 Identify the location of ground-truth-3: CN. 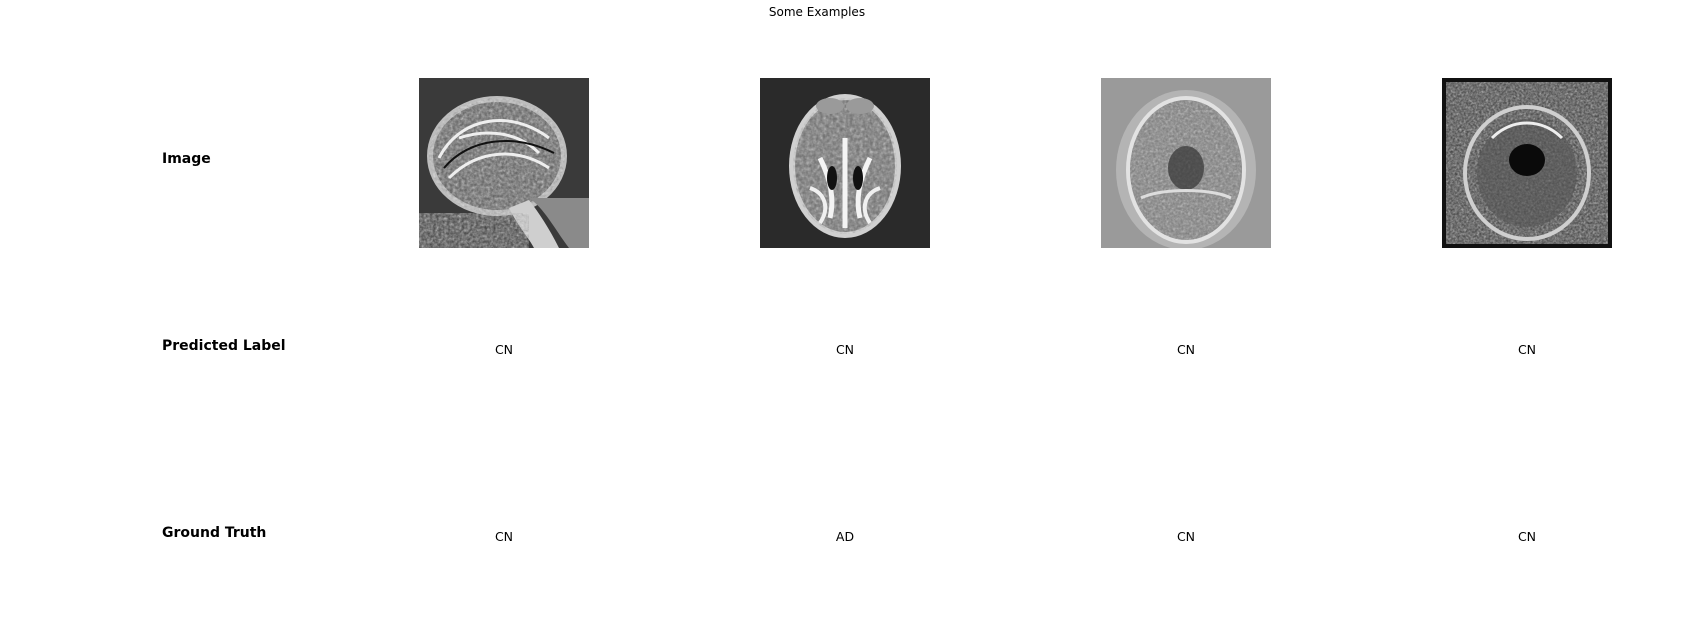
(1186, 536).